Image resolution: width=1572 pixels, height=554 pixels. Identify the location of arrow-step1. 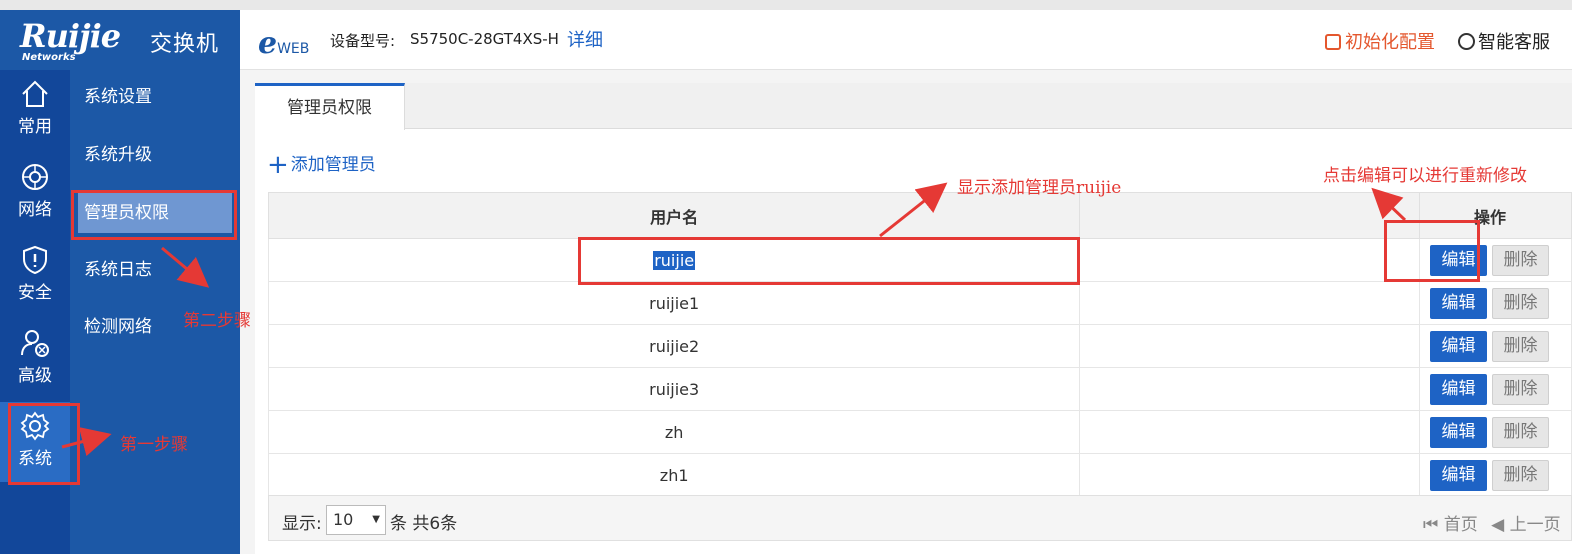
(86, 442).